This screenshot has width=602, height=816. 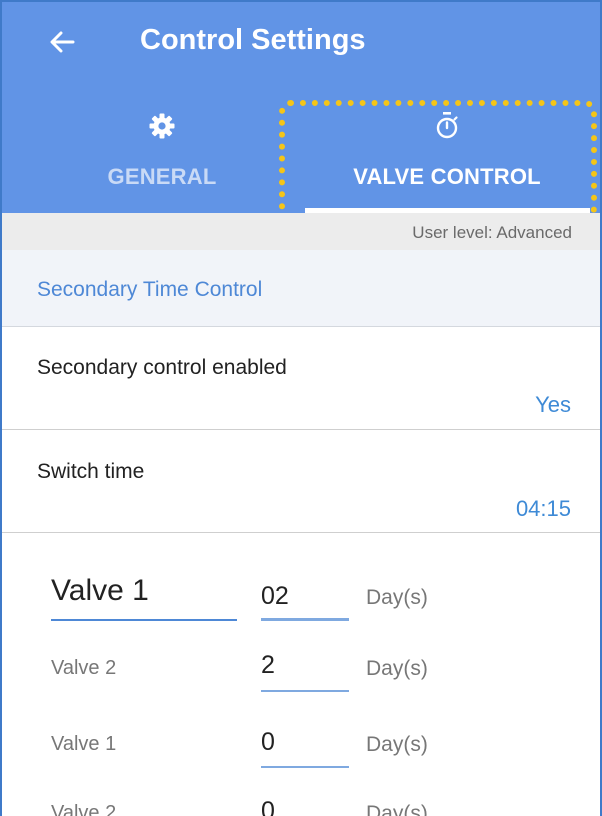 I want to click on setting-value: Yes, so click(x=553, y=404).